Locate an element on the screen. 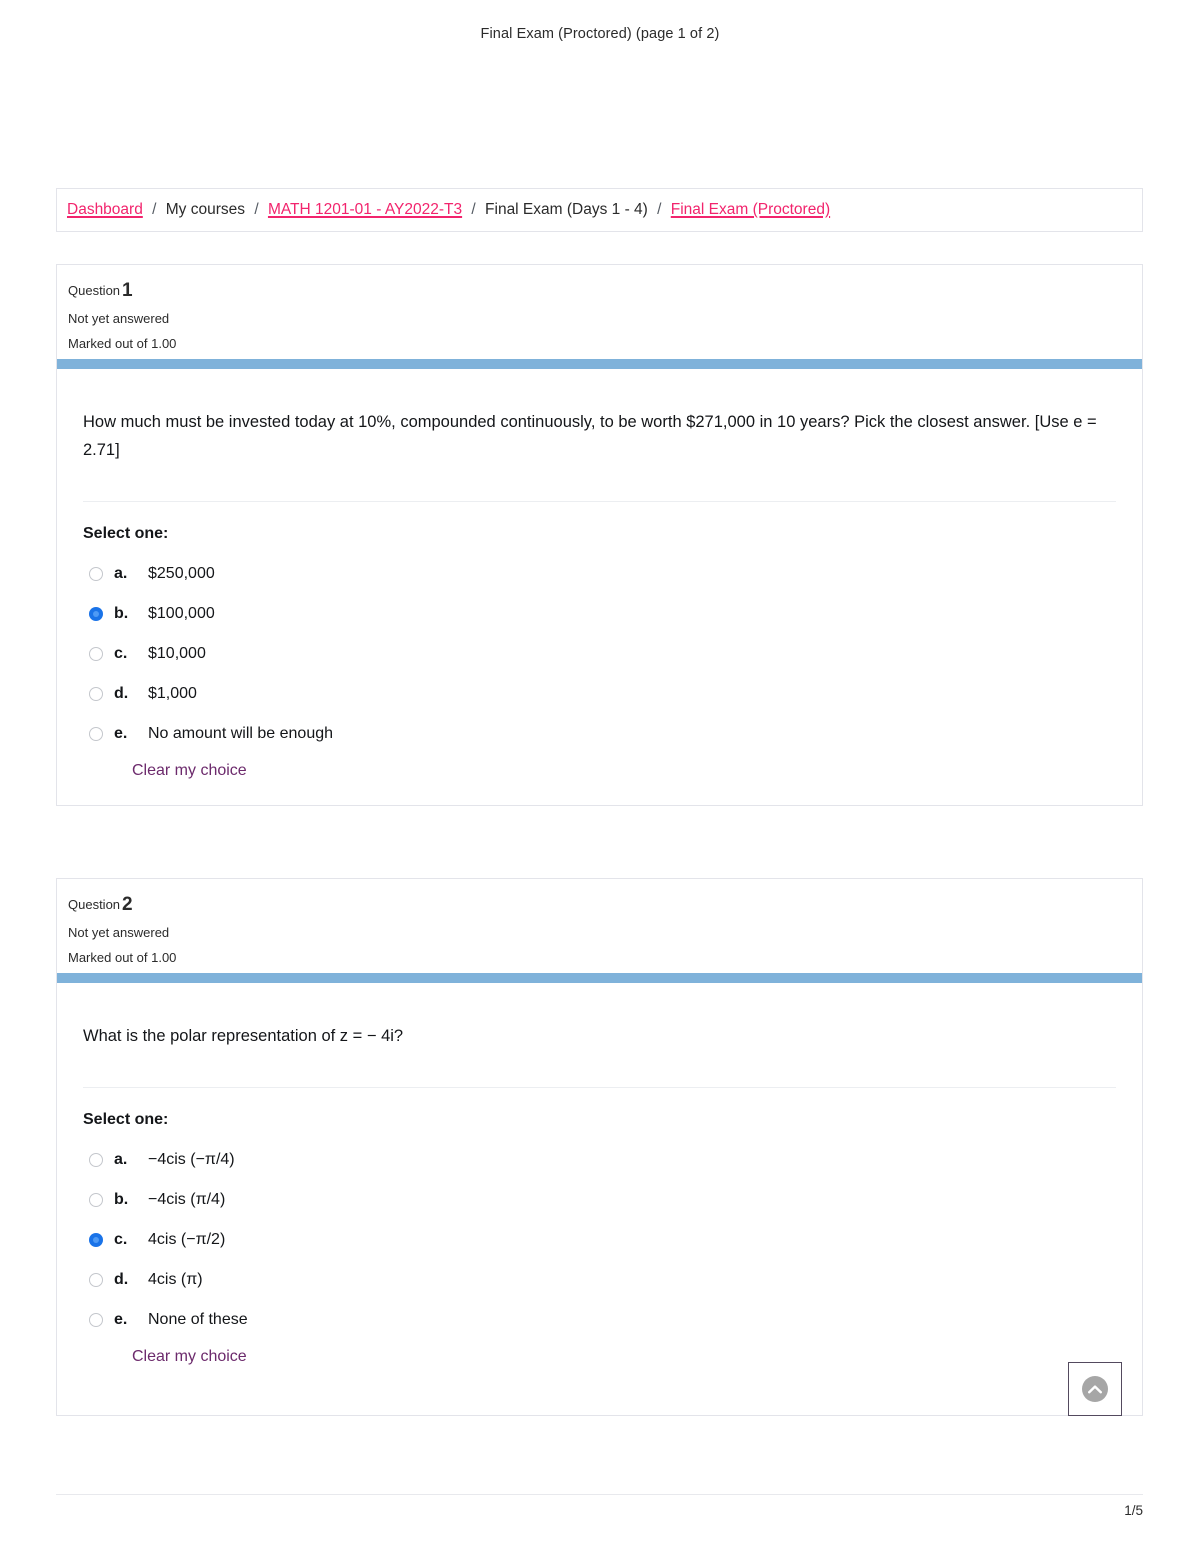  answer-text: 4cis (−π/2) is located at coordinates (187, 1239).